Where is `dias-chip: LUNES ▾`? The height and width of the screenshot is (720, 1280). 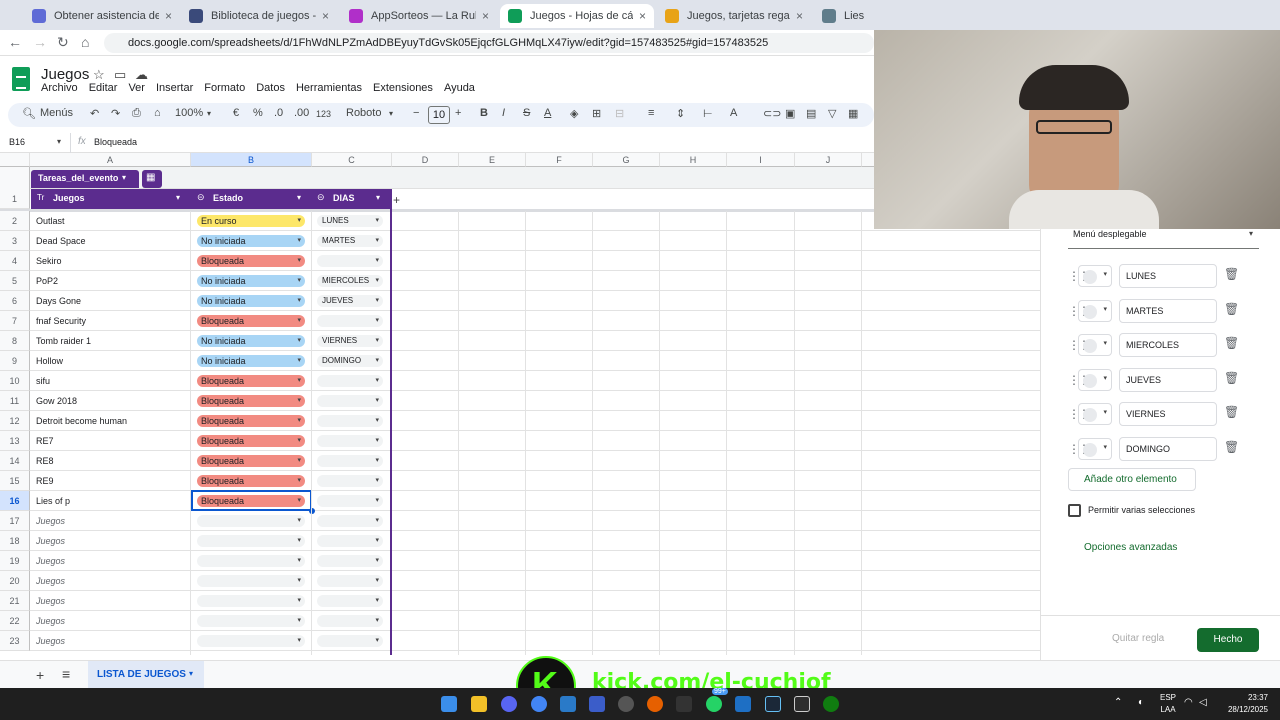 dias-chip: LUNES ▾ is located at coordinates (350, 221).